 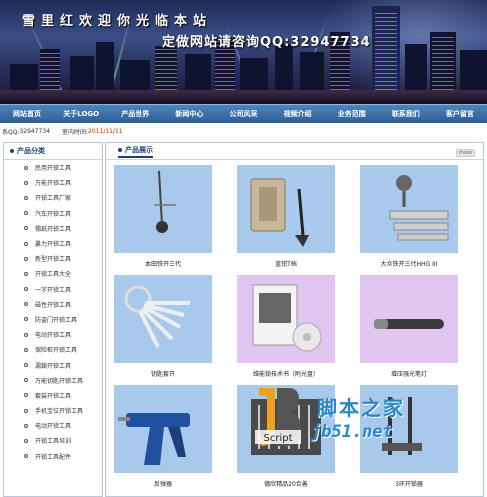 I want to click on product-card: 增压强光笔灯, so click(x=409, y=326).